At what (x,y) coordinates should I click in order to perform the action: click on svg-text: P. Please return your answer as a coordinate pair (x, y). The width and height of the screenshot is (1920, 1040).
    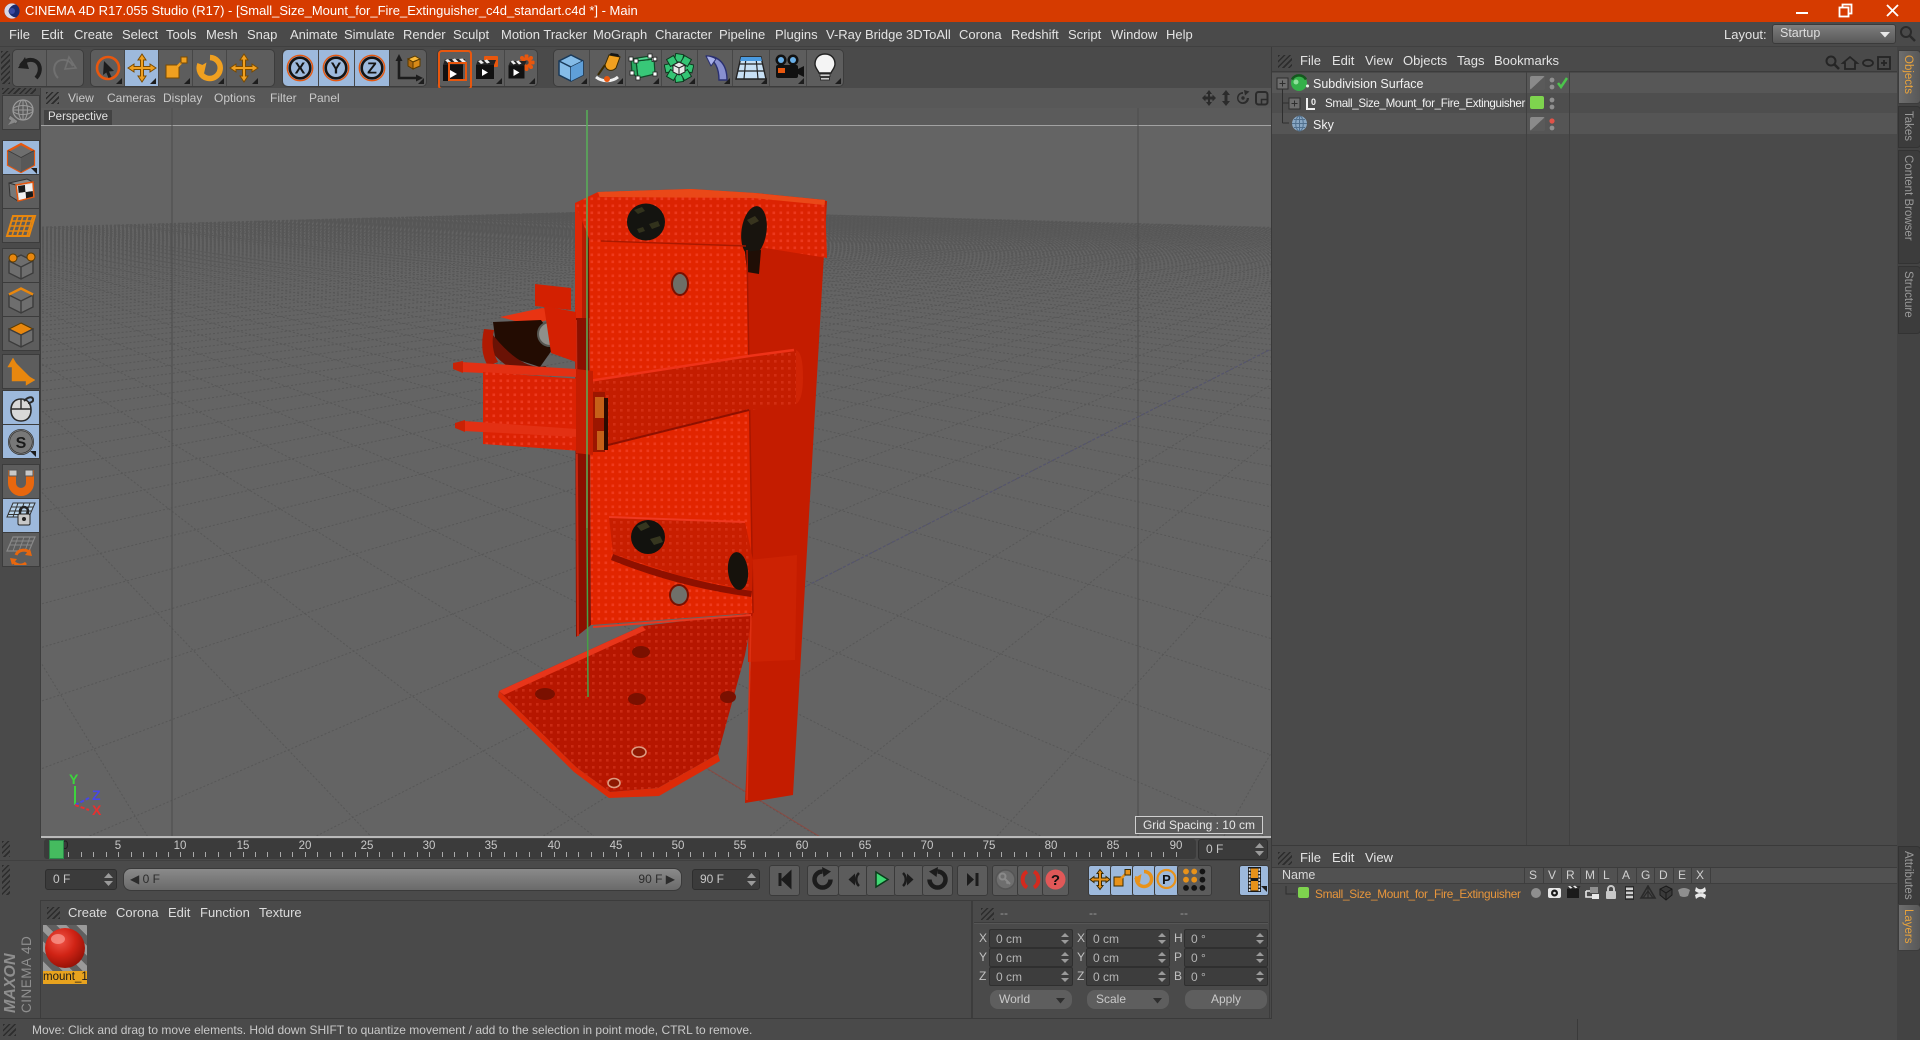
    Looking at the image, I should click on (1166, 879).